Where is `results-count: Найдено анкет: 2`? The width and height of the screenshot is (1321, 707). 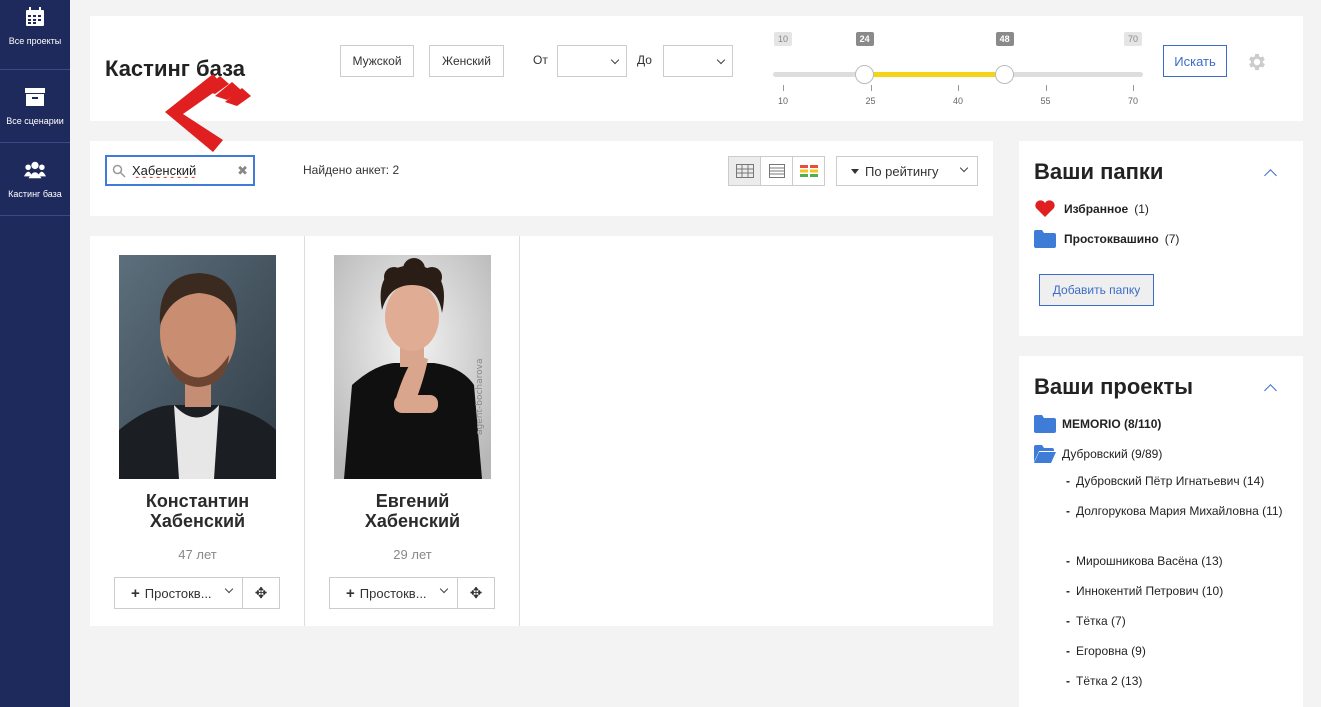 results-count: Найдено анкет: 2 is located at coordinates (351, 170).